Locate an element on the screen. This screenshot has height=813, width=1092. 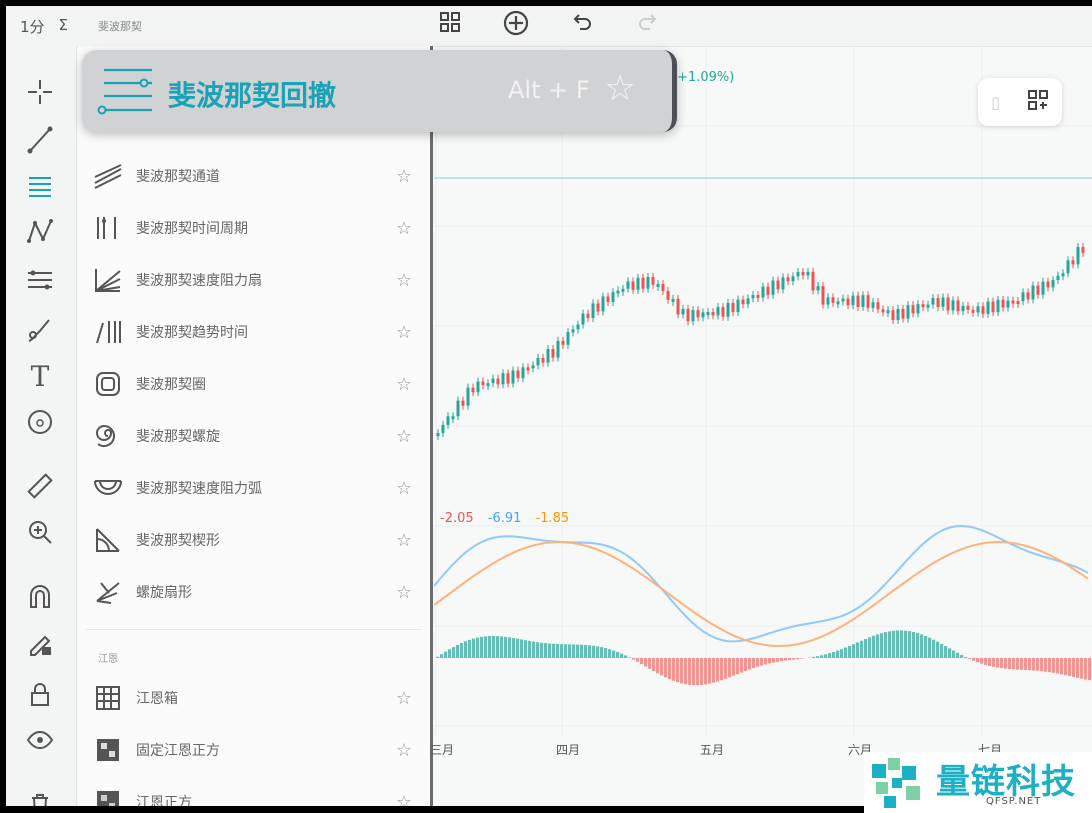
trendline-icon is located at coordinates (40, 140).